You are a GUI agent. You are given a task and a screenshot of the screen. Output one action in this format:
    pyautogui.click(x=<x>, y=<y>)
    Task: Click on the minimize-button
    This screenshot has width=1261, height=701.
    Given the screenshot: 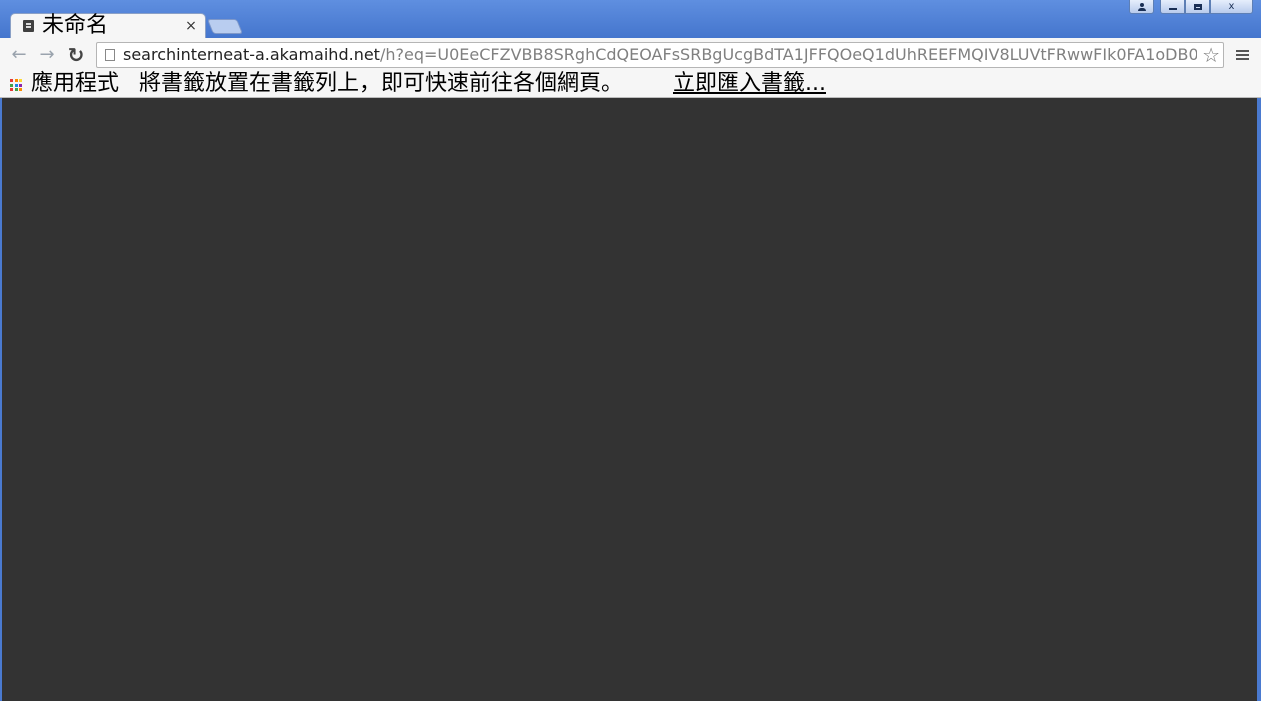 What is the action you would take?
    pyautogui.click(x=1172, y=7)
    